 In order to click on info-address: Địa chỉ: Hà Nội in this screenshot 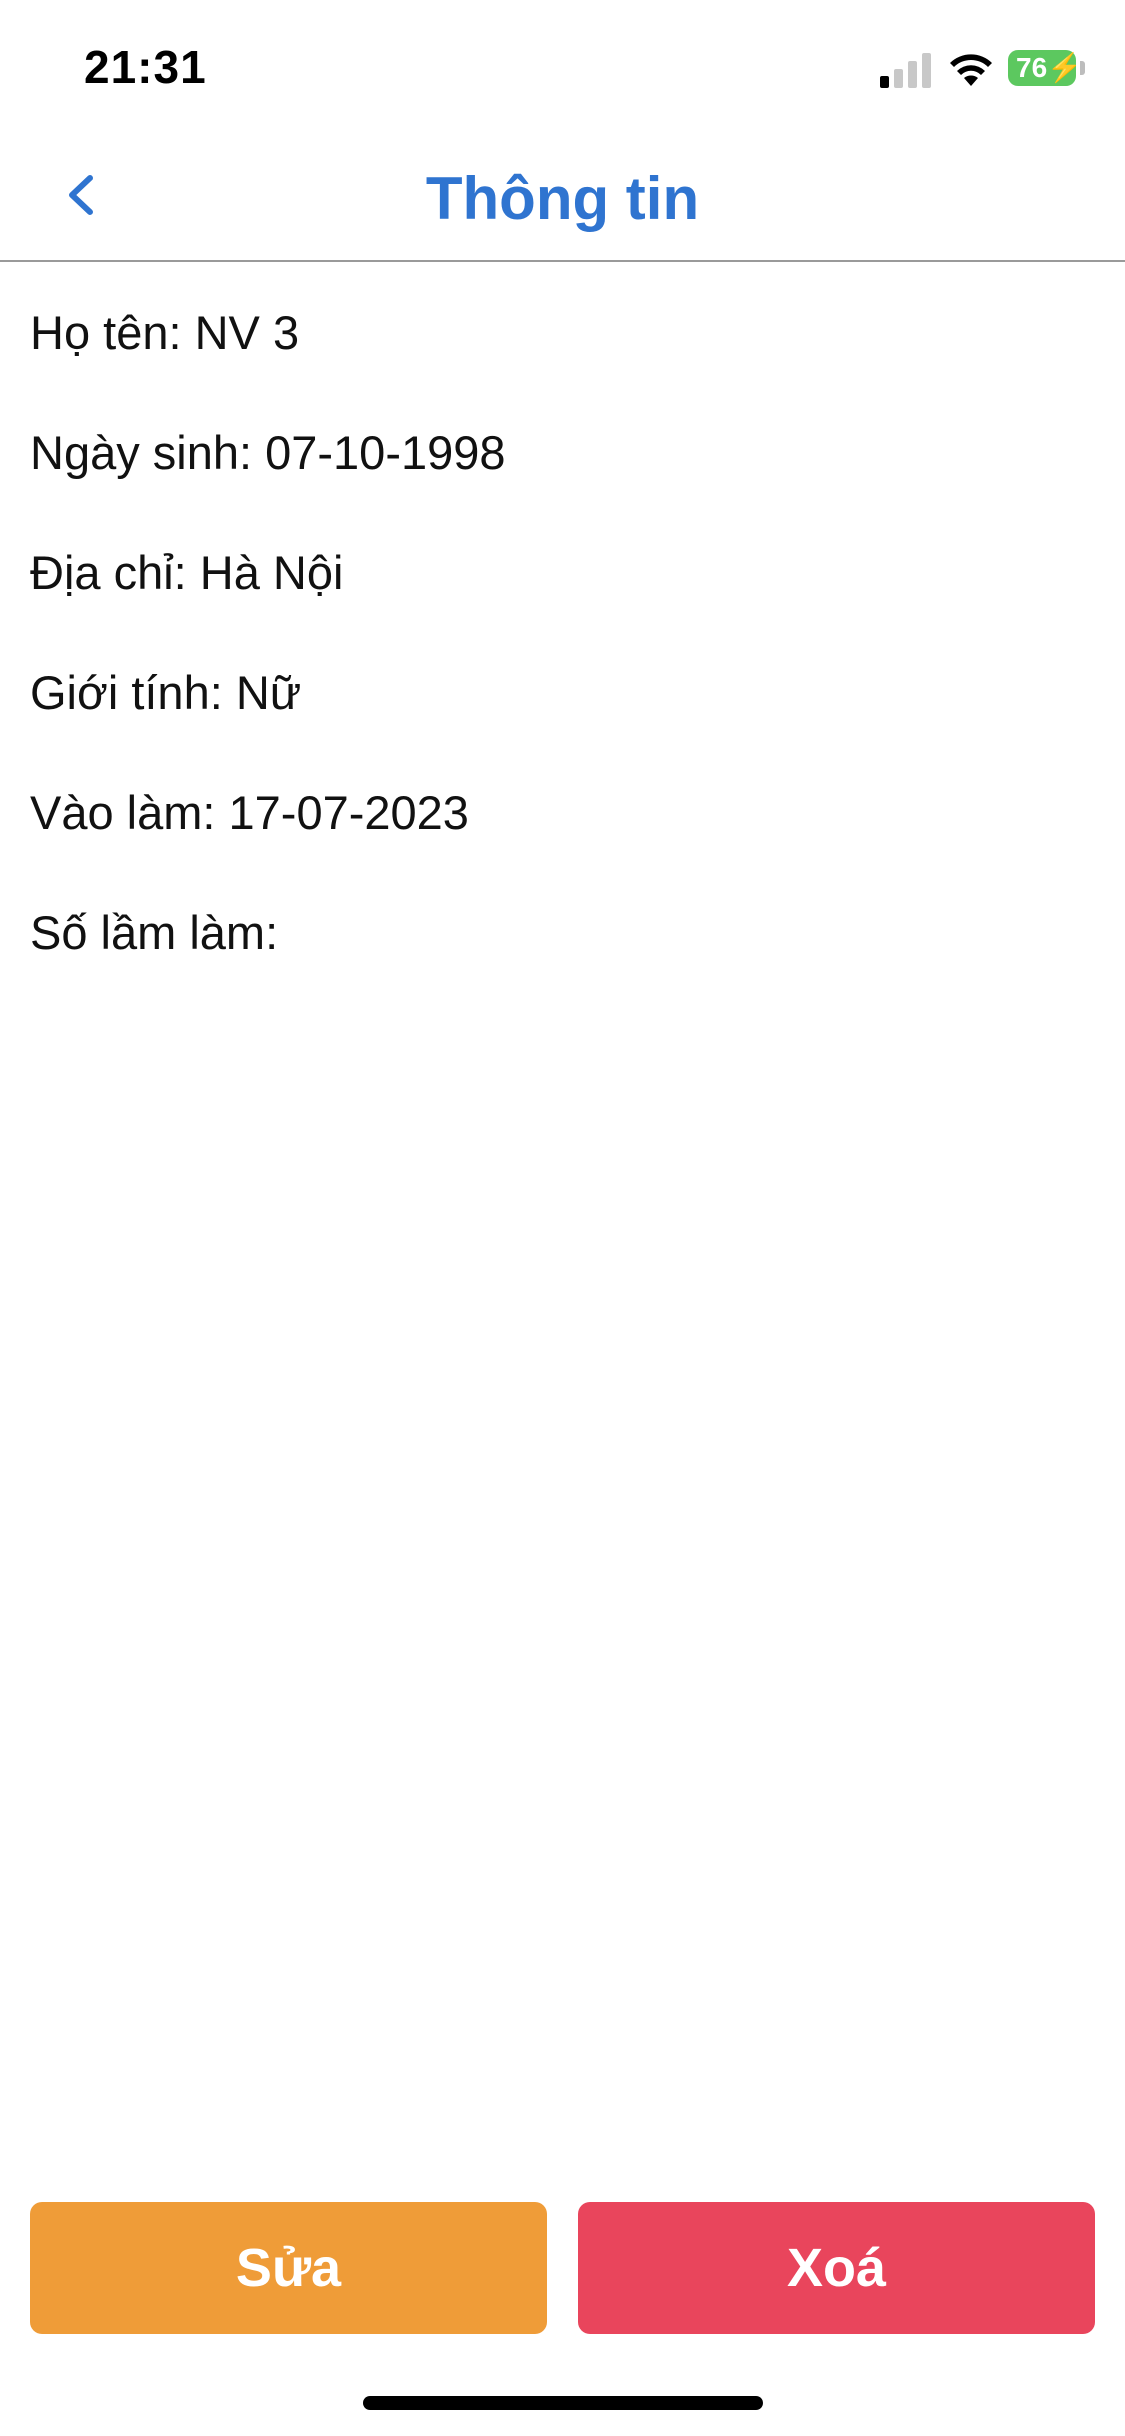, I will do `click(187, 572)`.